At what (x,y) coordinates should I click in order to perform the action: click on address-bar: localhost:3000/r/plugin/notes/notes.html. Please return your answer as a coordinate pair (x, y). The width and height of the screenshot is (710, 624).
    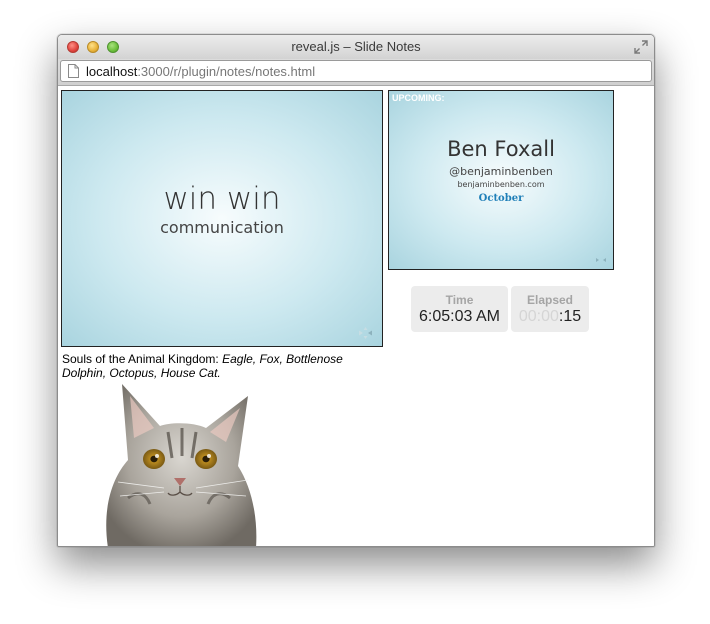
    Looking at the image, I should click on (356, 71).